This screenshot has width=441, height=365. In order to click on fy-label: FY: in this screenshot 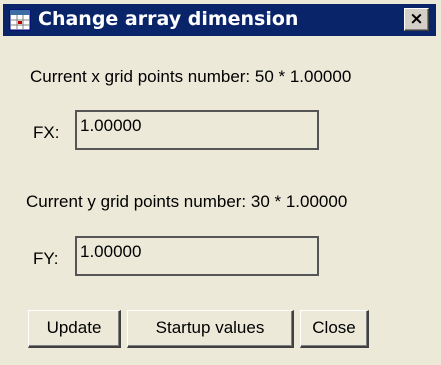, I will do `click(46, 258)`.